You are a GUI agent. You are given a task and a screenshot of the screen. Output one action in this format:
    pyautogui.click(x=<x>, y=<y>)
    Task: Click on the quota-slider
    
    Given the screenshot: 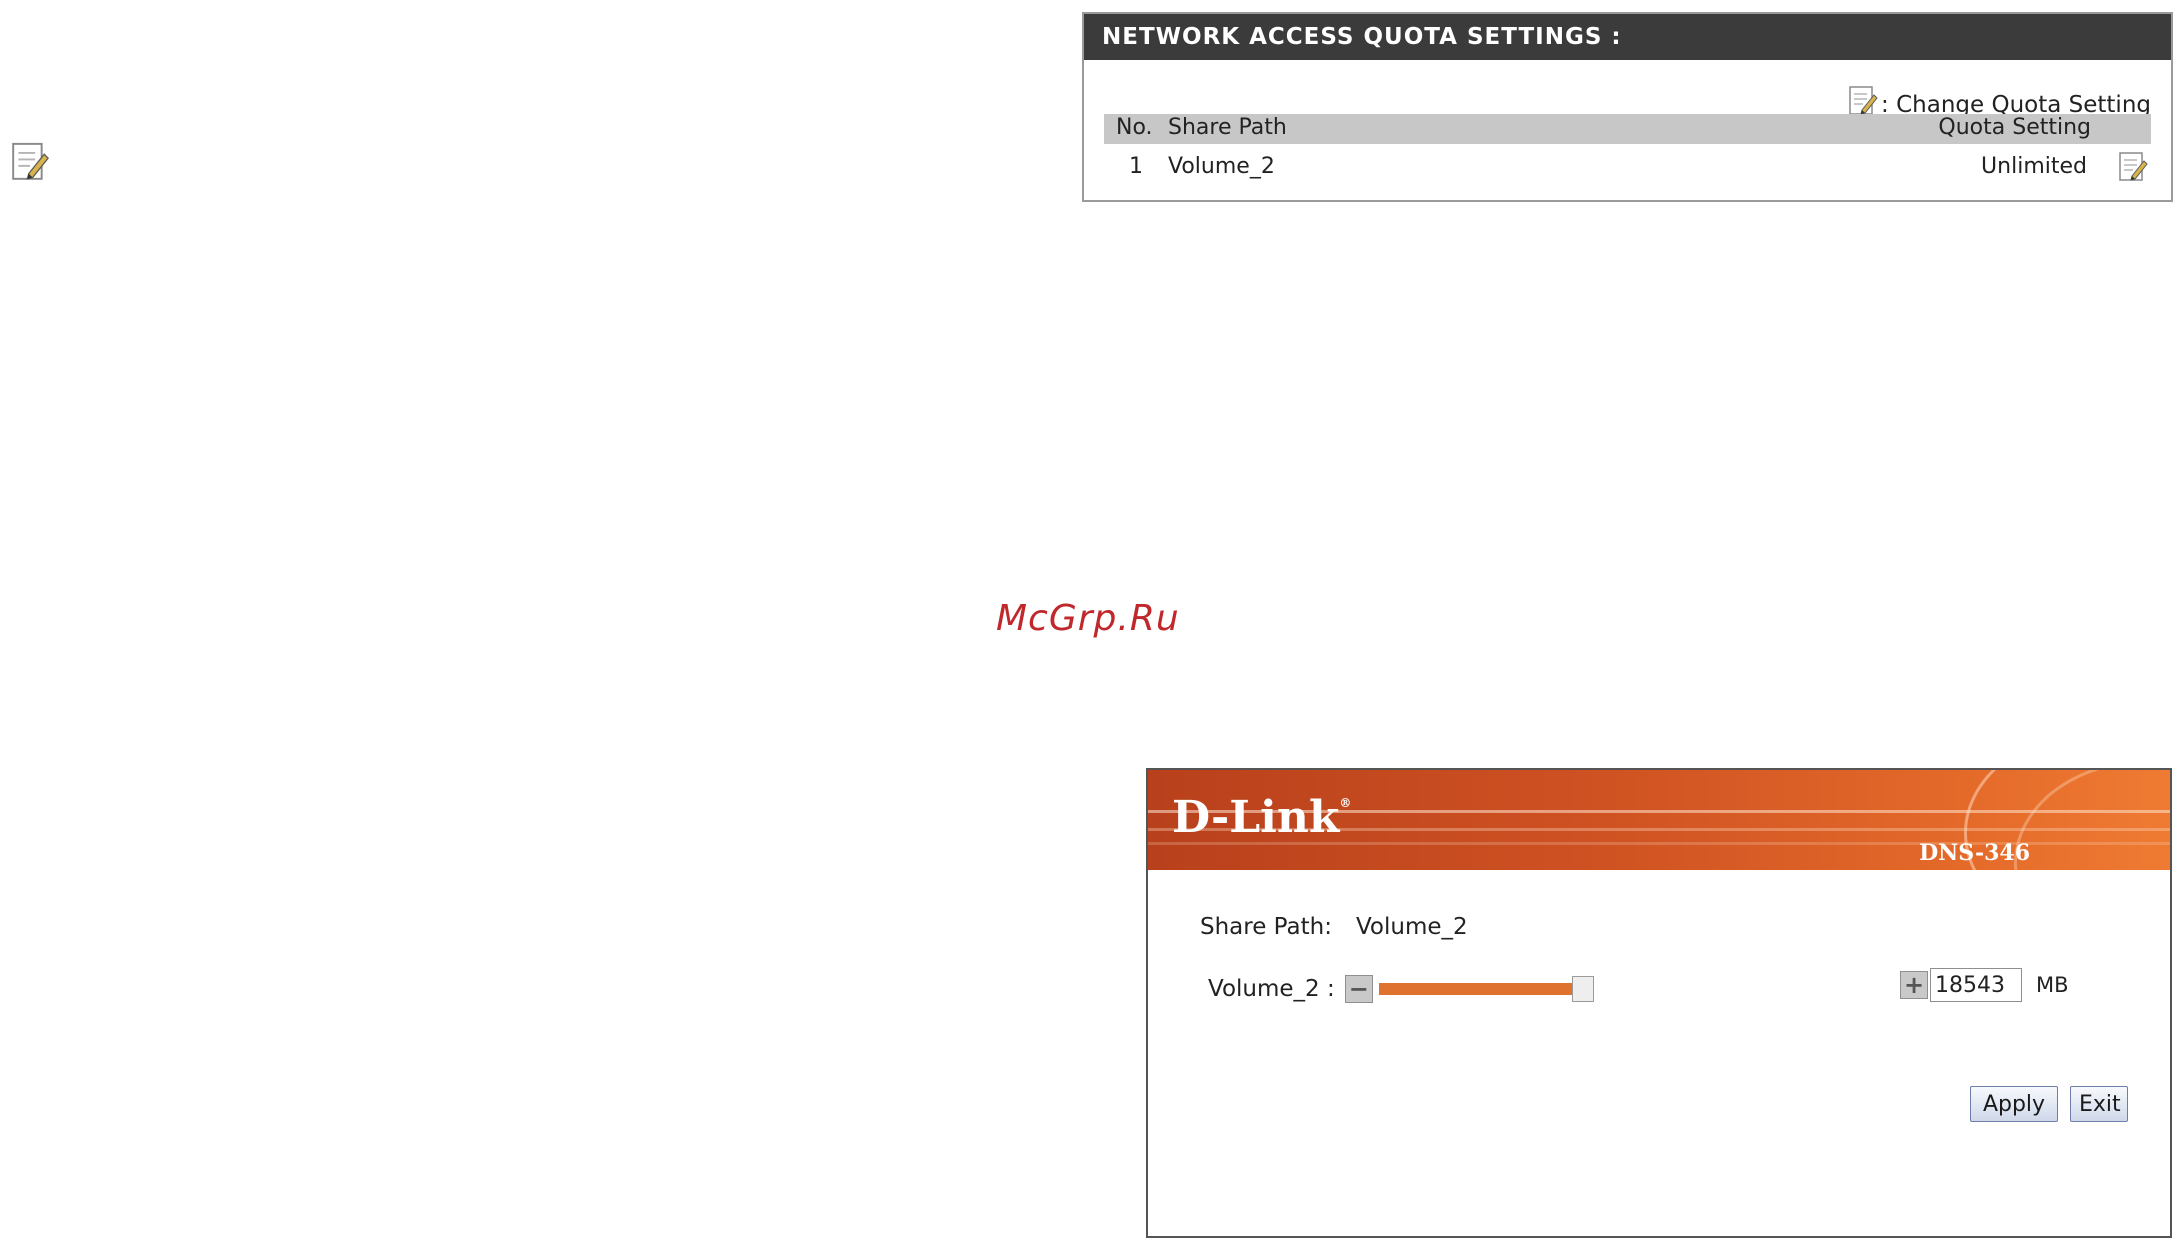 What is the action you would take?
    pyautogui.click(x=1496, y=989)
    